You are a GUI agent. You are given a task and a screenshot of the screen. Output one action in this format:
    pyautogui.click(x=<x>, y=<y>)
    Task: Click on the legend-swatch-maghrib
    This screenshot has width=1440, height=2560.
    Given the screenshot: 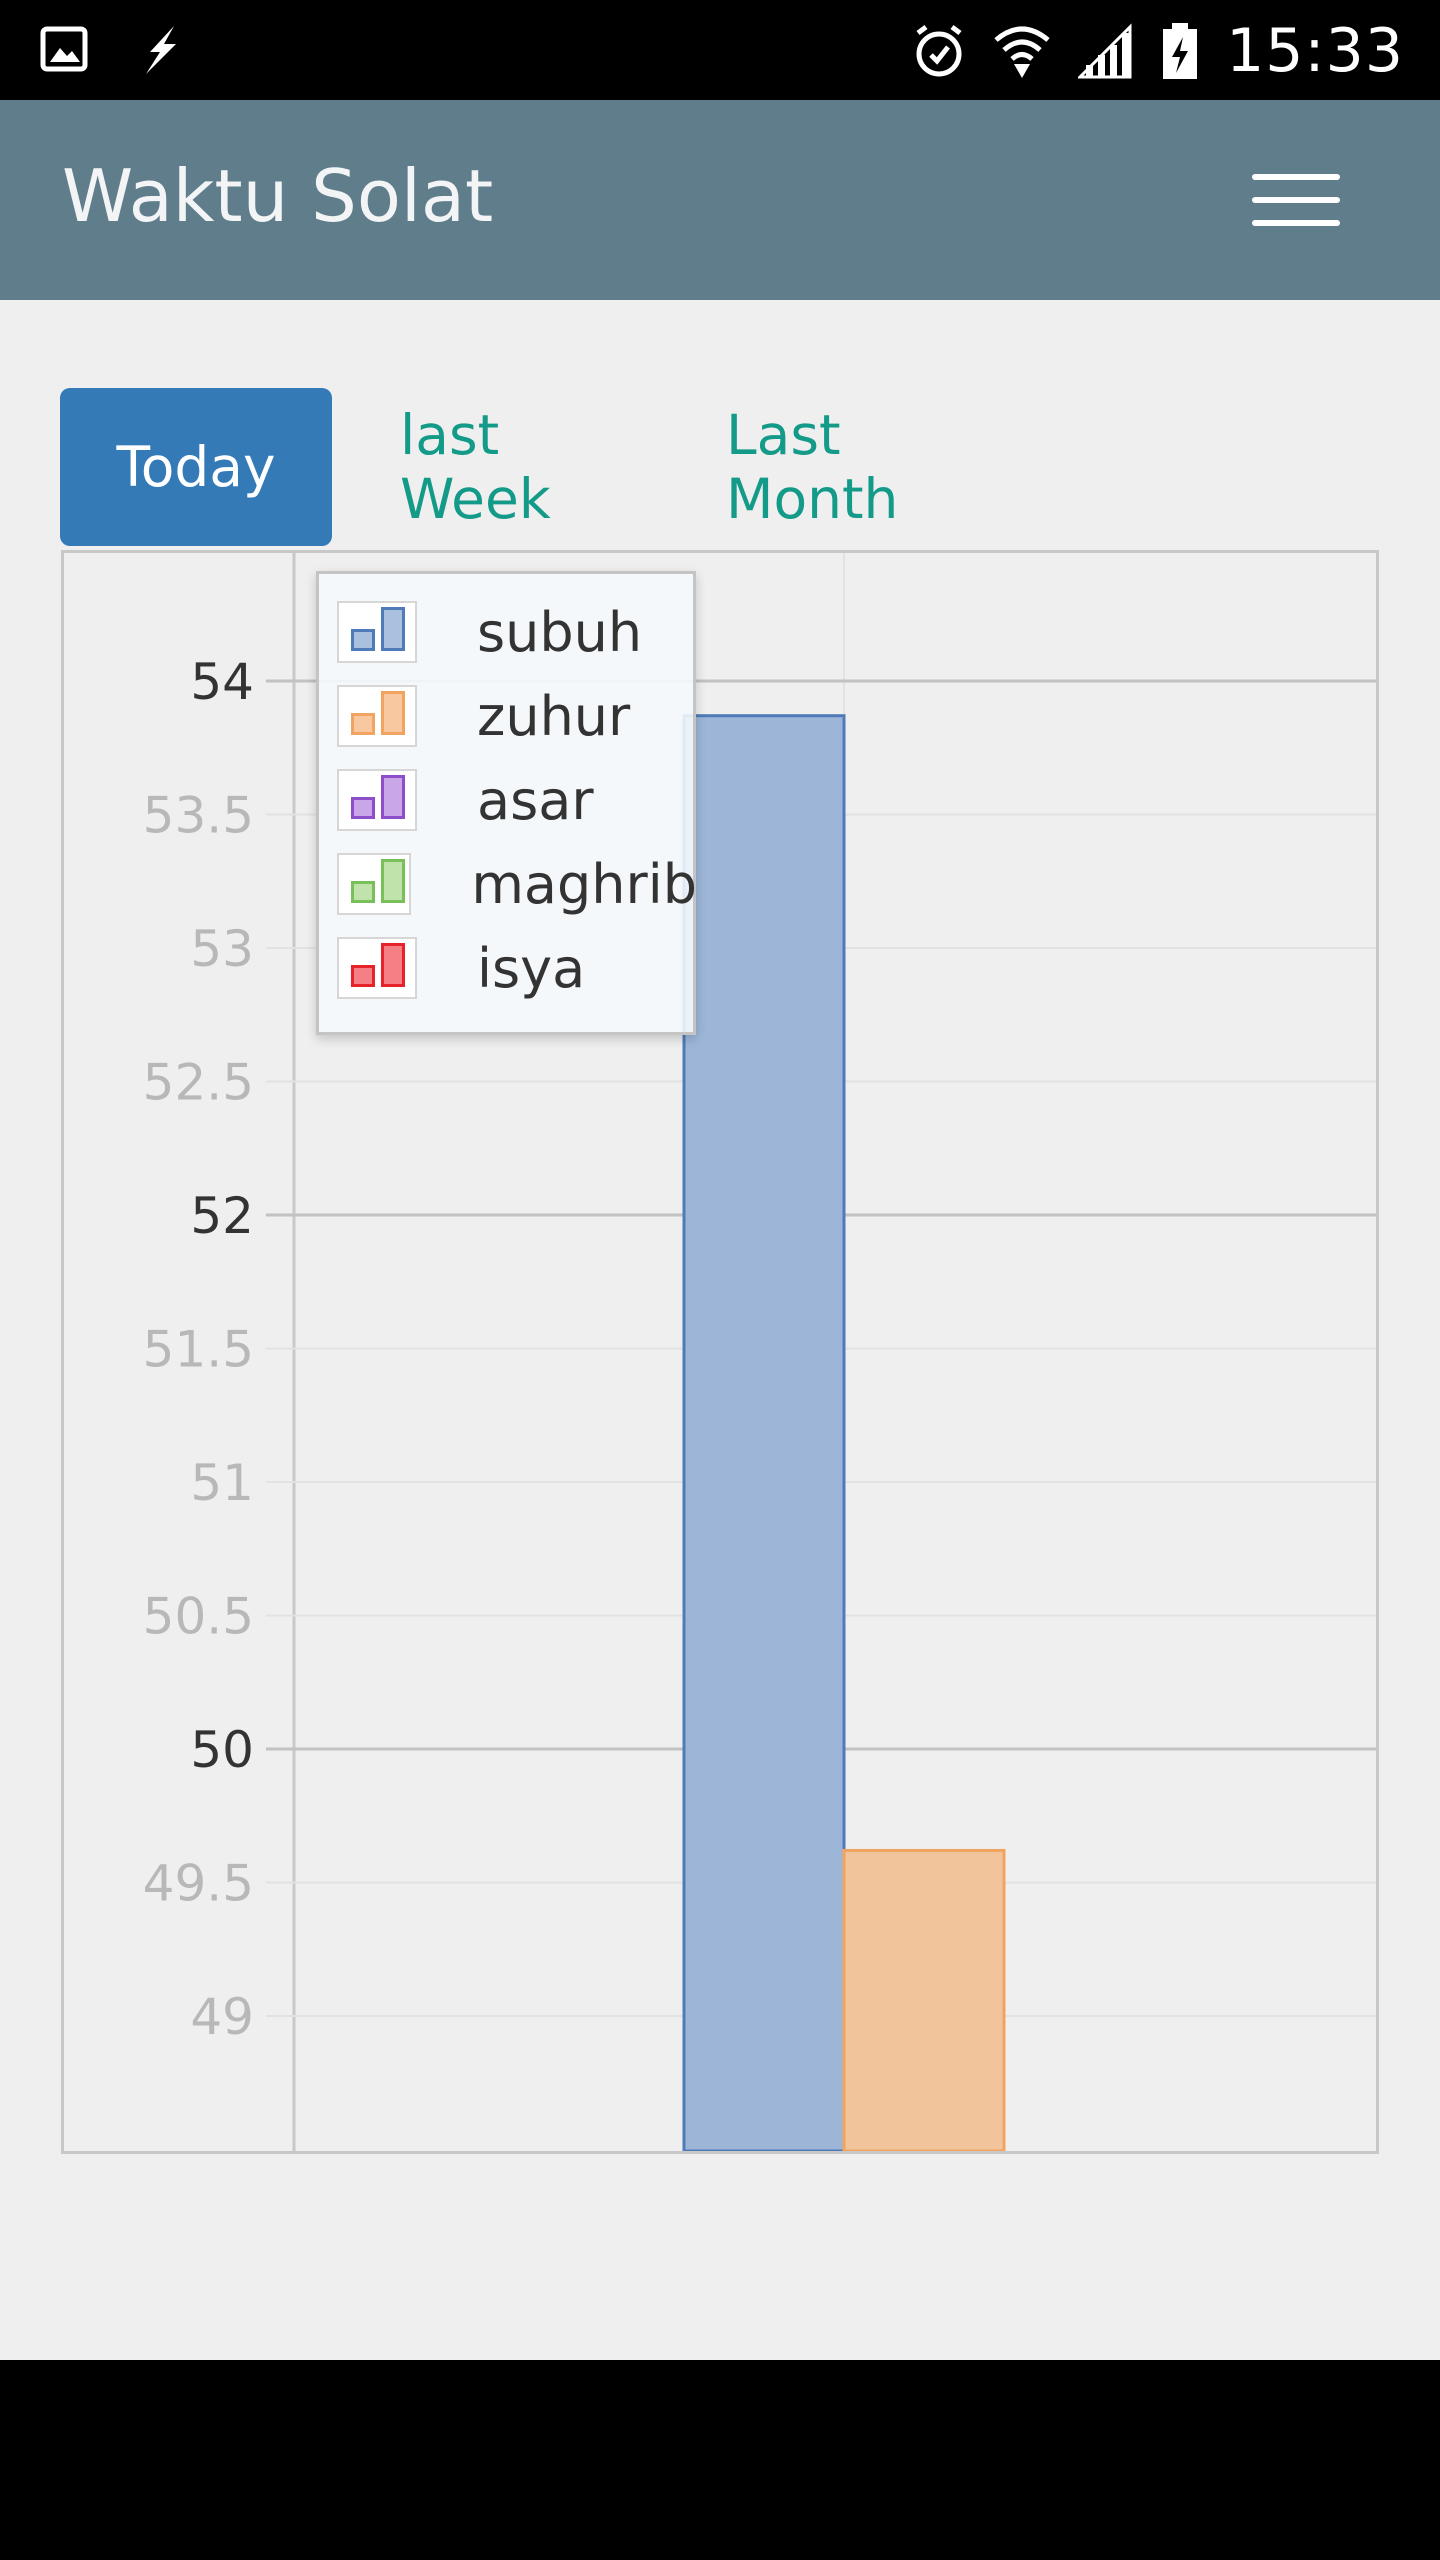 What is the action you would take?
    pyautogui.click(x=374, y=884)
    